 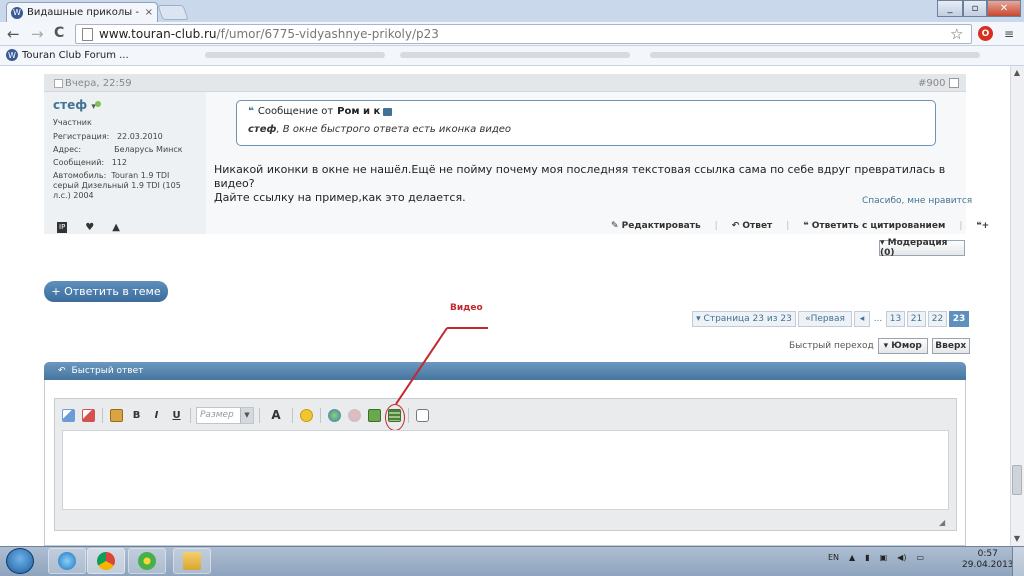 I want to click on scroll-up-icon: ▲, so click(x=1017, y=72).